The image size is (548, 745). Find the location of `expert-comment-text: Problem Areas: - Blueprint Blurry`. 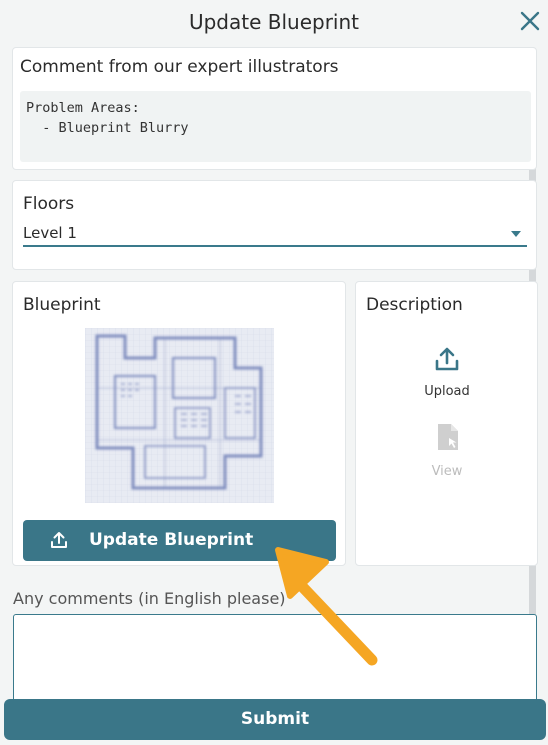

expert-comment-text: Problem Areas: - Blueprint Blurry is located at coordinates (275, 126).